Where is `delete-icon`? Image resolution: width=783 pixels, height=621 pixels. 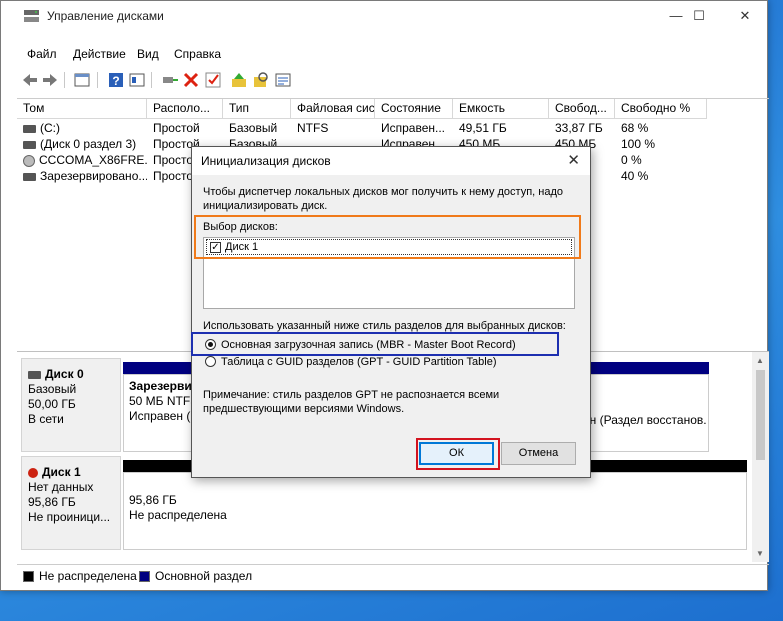 delete-icon is located at coordinates (191, 80).